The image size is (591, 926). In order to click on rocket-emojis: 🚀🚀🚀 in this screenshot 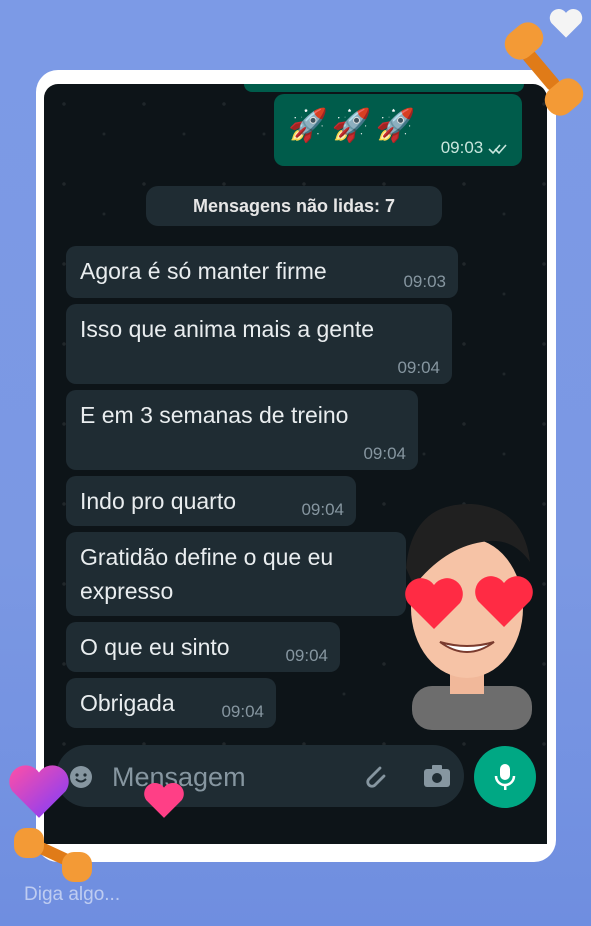, I will do `click(354, 125)`.